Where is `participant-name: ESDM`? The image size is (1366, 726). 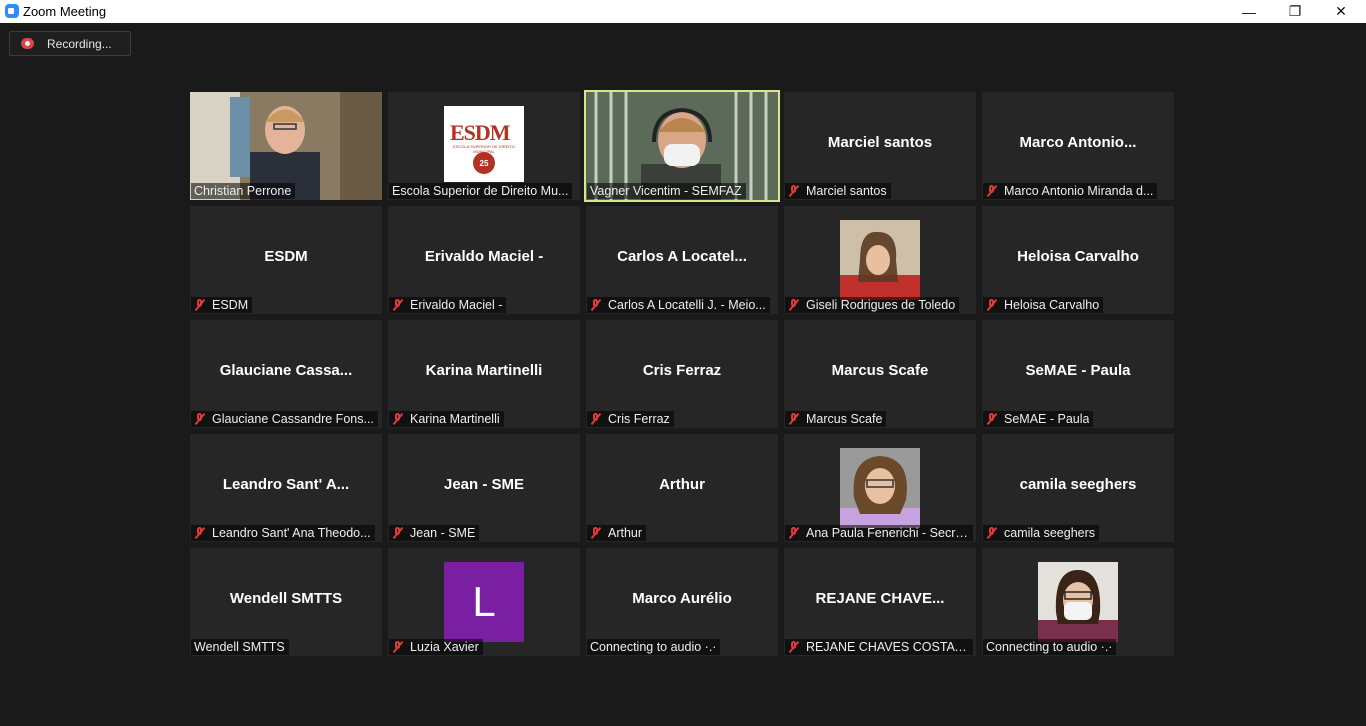
participant-name: ESDM is located at coordinates (230, 305).